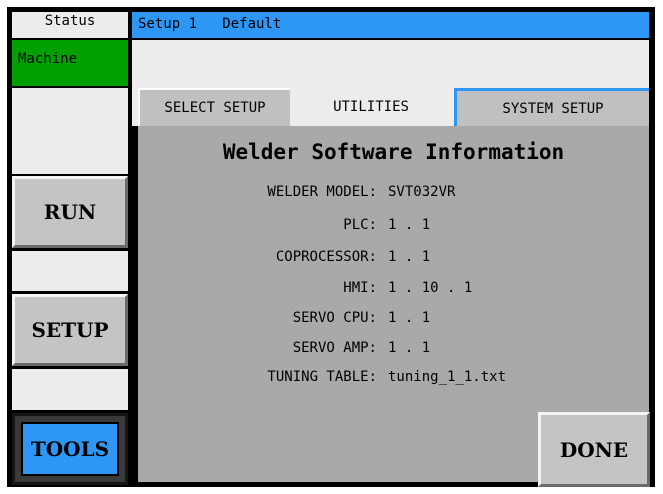  I want to click on tab-utilities: UTILITIES, so click(371, 107).